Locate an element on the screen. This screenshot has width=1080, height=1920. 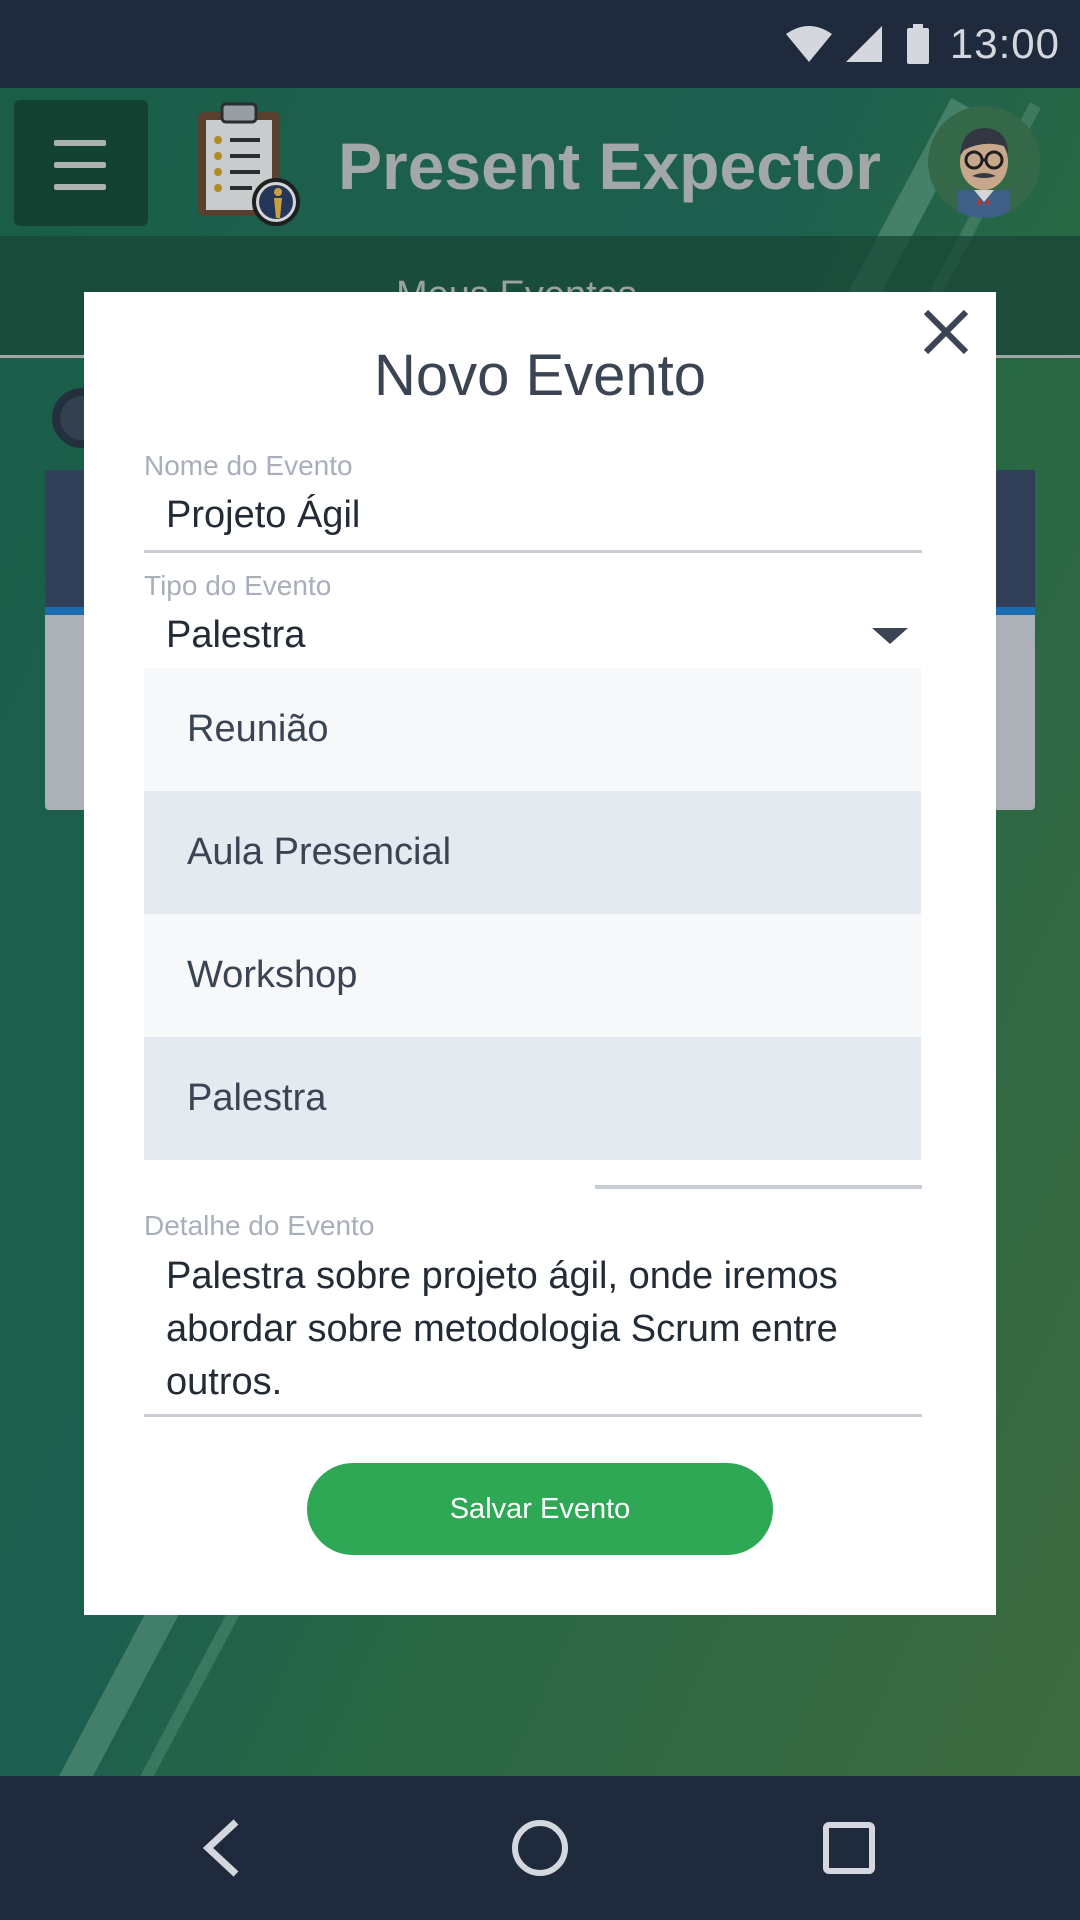
recents-icon is located at coordinates (850, 1848).